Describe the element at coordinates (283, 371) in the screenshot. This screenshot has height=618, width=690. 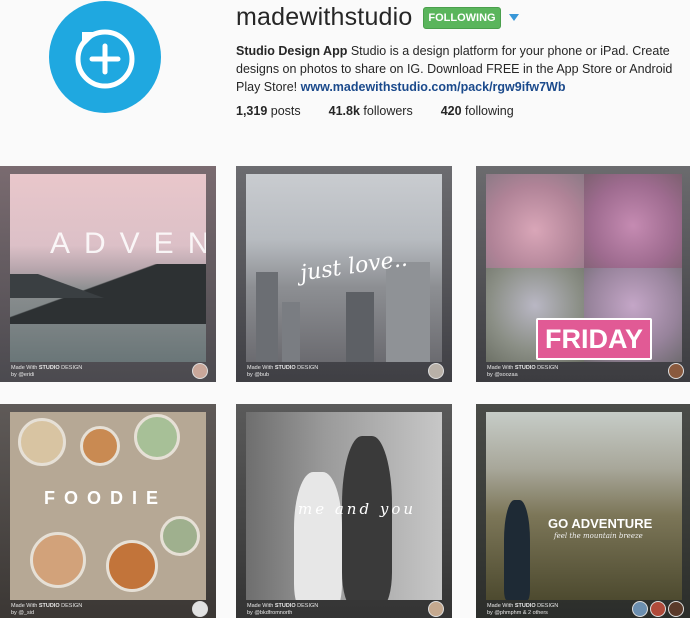
I see `post-caption: Made With STUDIO DESIGN by @bub` at that location.